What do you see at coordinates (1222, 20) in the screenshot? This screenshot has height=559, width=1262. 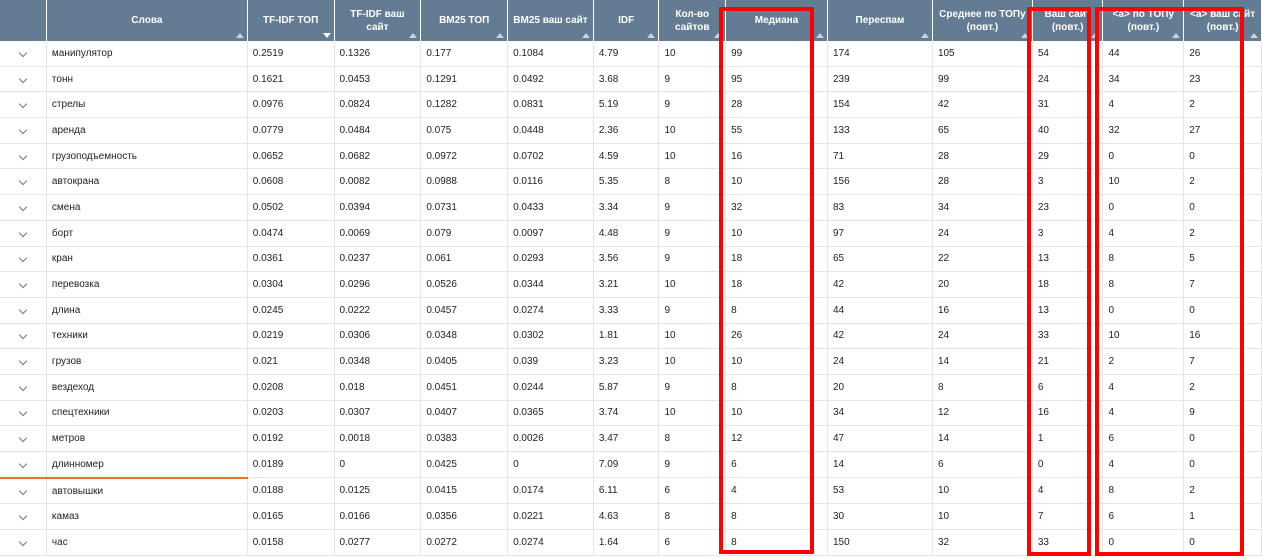 I see `header-a-site: <a> ваш сайт (повт.)` at bounding box center [1222, 20].